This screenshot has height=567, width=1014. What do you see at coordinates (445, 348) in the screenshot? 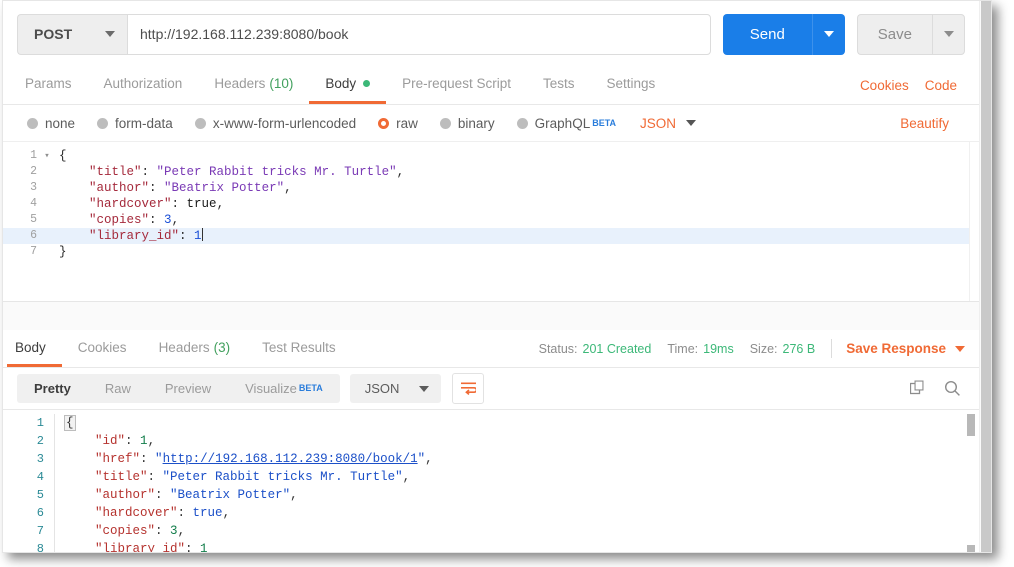
I see `response-tab-spacer` at bounding box center [445, 348].